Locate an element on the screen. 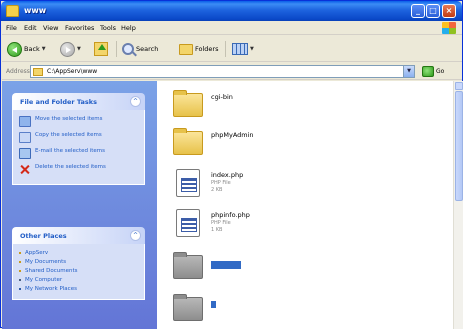  item-name: index.php is located at coordinates (227, 175).